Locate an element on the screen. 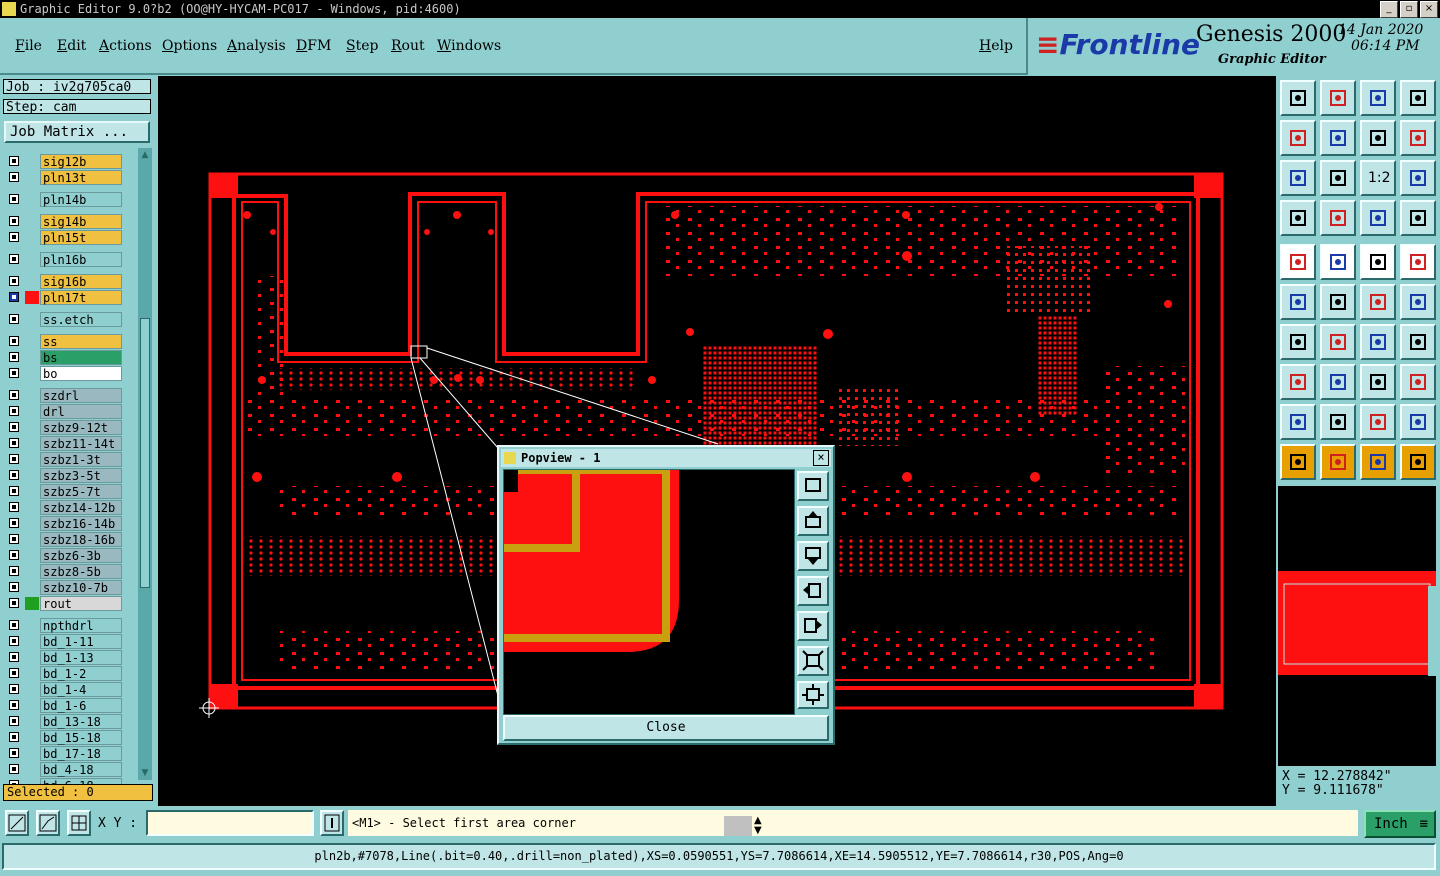 The image size is (1440, 876). layer-name: ss.etch is located at coordinates (81, 319).